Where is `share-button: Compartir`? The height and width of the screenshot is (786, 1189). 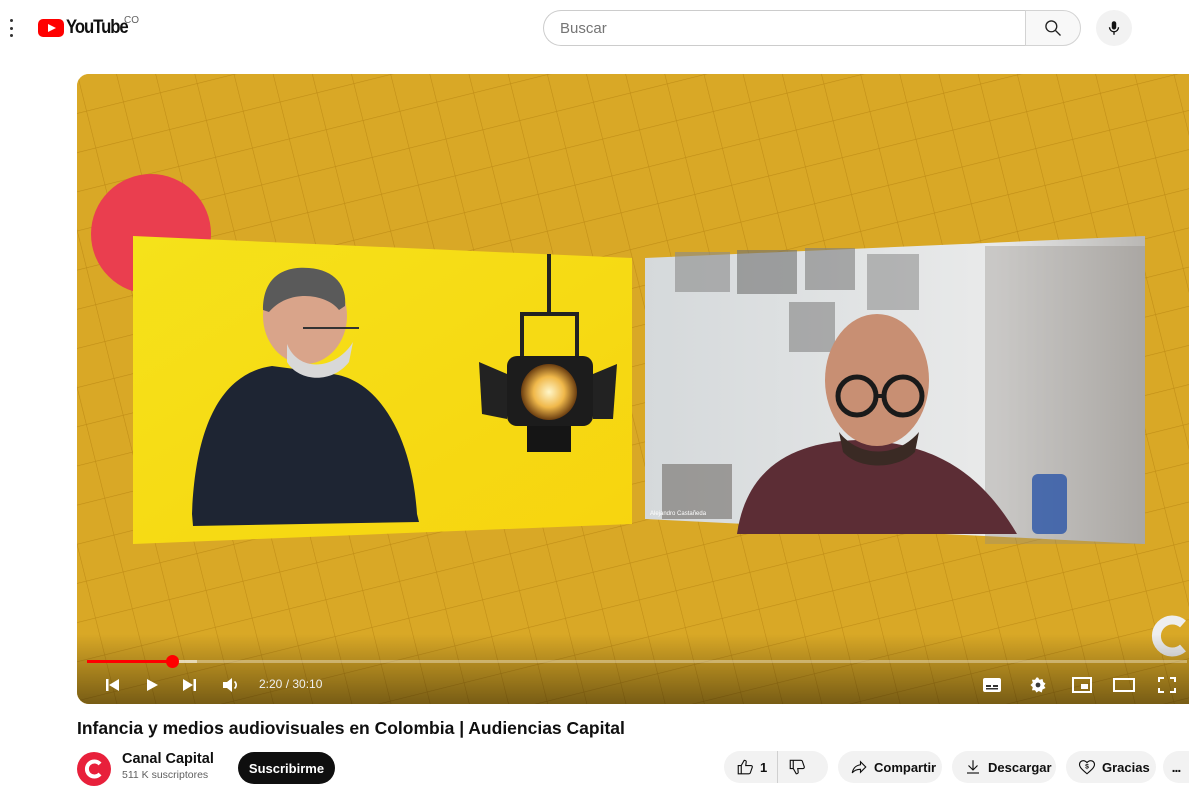
share-button: Compartir is located at coordinates (890, 767).